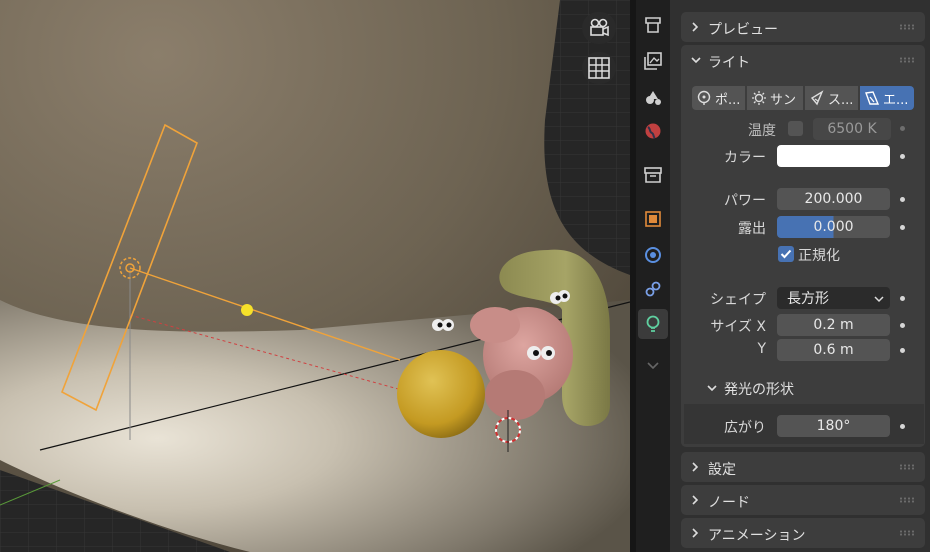  I want to click on preview-header: プレビュー, so click(743, 30).